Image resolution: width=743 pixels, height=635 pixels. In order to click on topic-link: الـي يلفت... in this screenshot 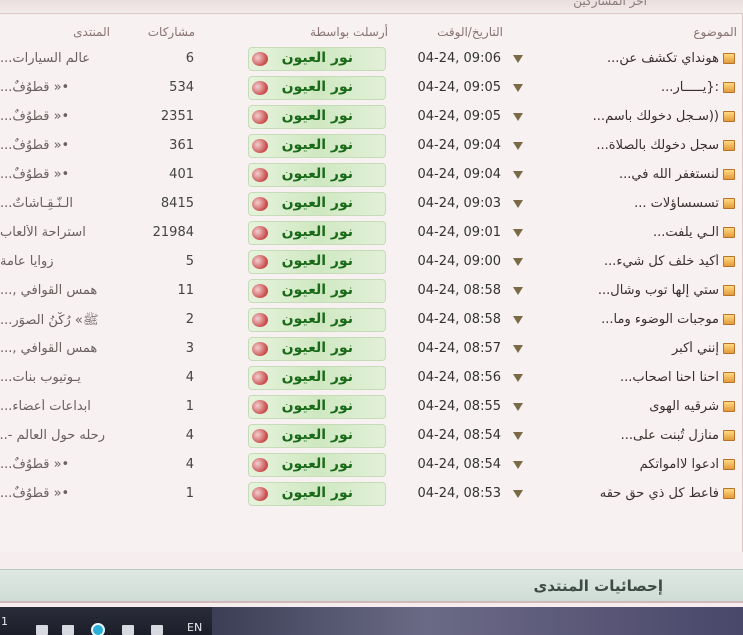, I will do `click(634, 232)`.